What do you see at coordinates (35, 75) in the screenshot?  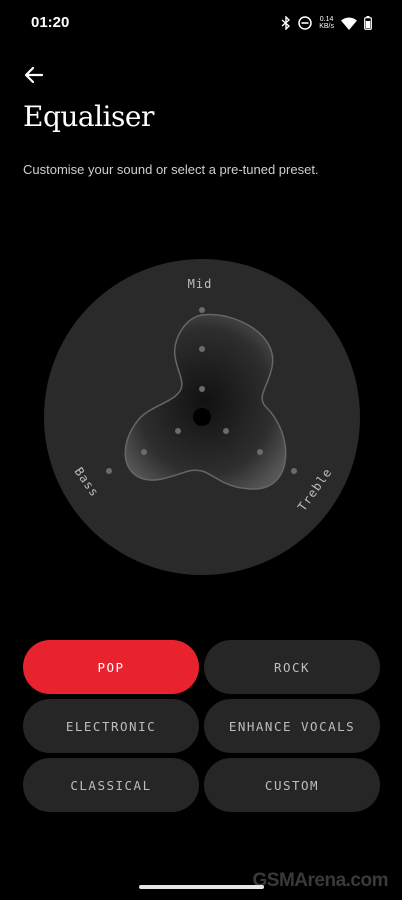 I see `back-arrow-icon` at bounding box center [35, 75].